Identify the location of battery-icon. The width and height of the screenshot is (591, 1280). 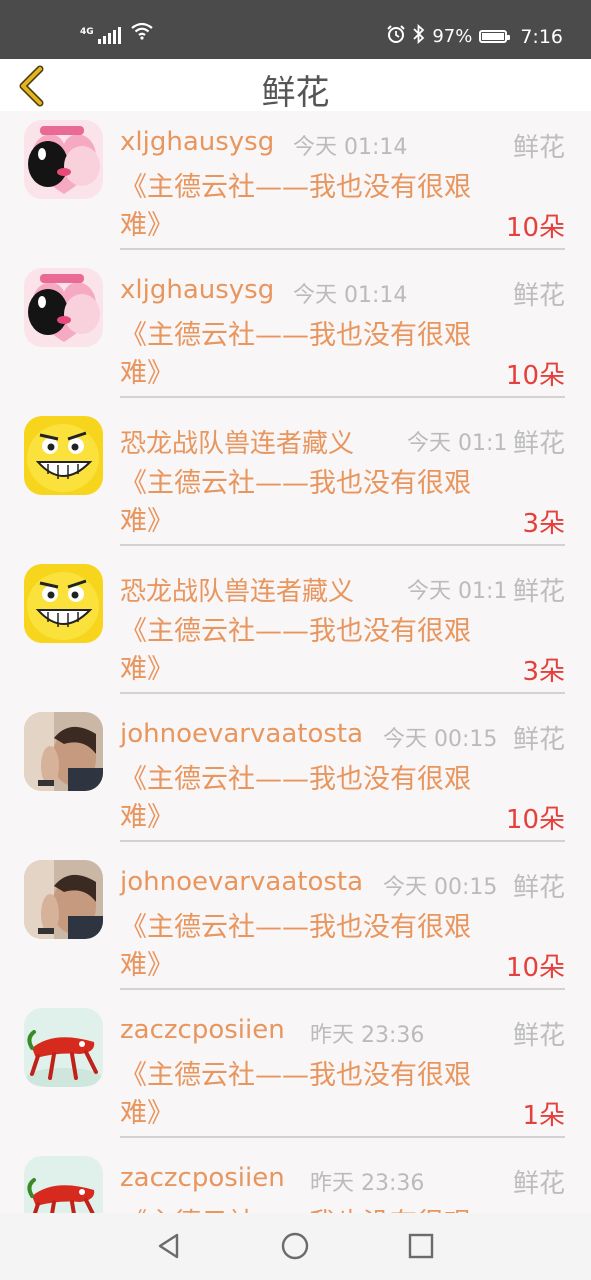
(495, 36).